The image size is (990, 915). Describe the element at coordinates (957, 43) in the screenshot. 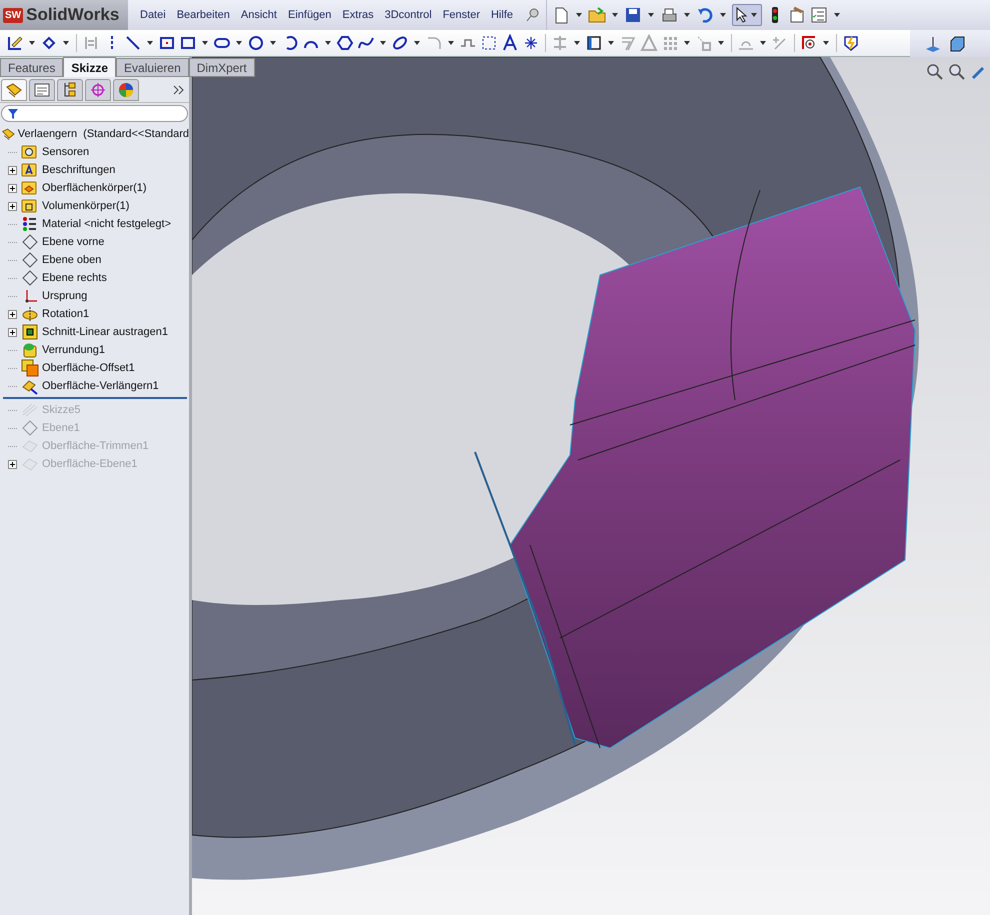

I see `cube-icon` at that location.